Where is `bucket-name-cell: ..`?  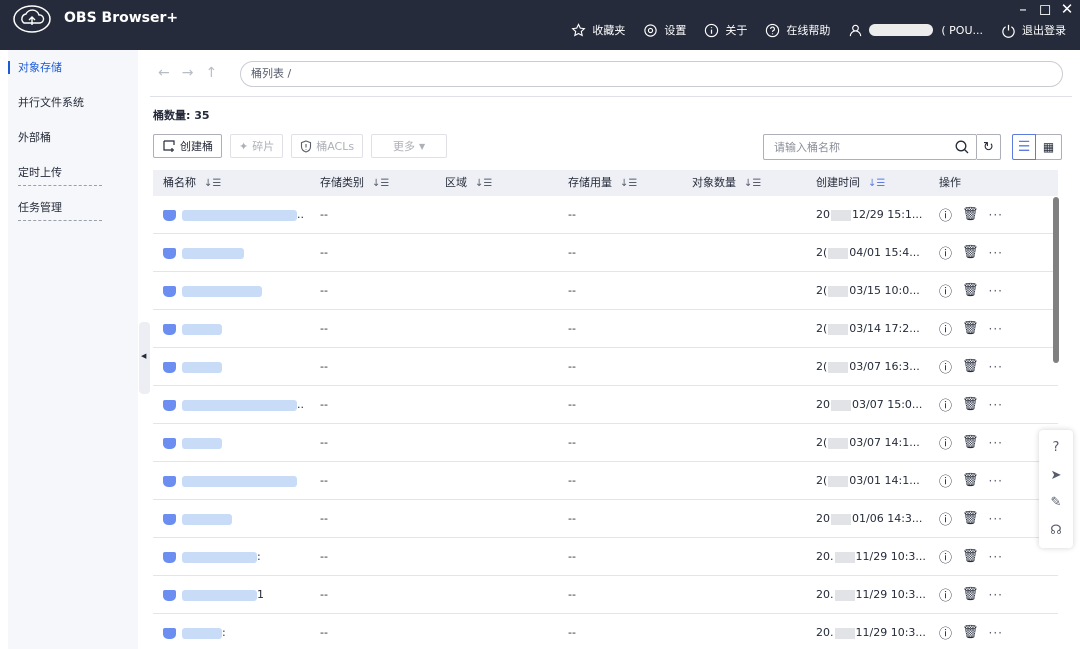 bucket-name-cell: .. is located at coordinates (231, 404).